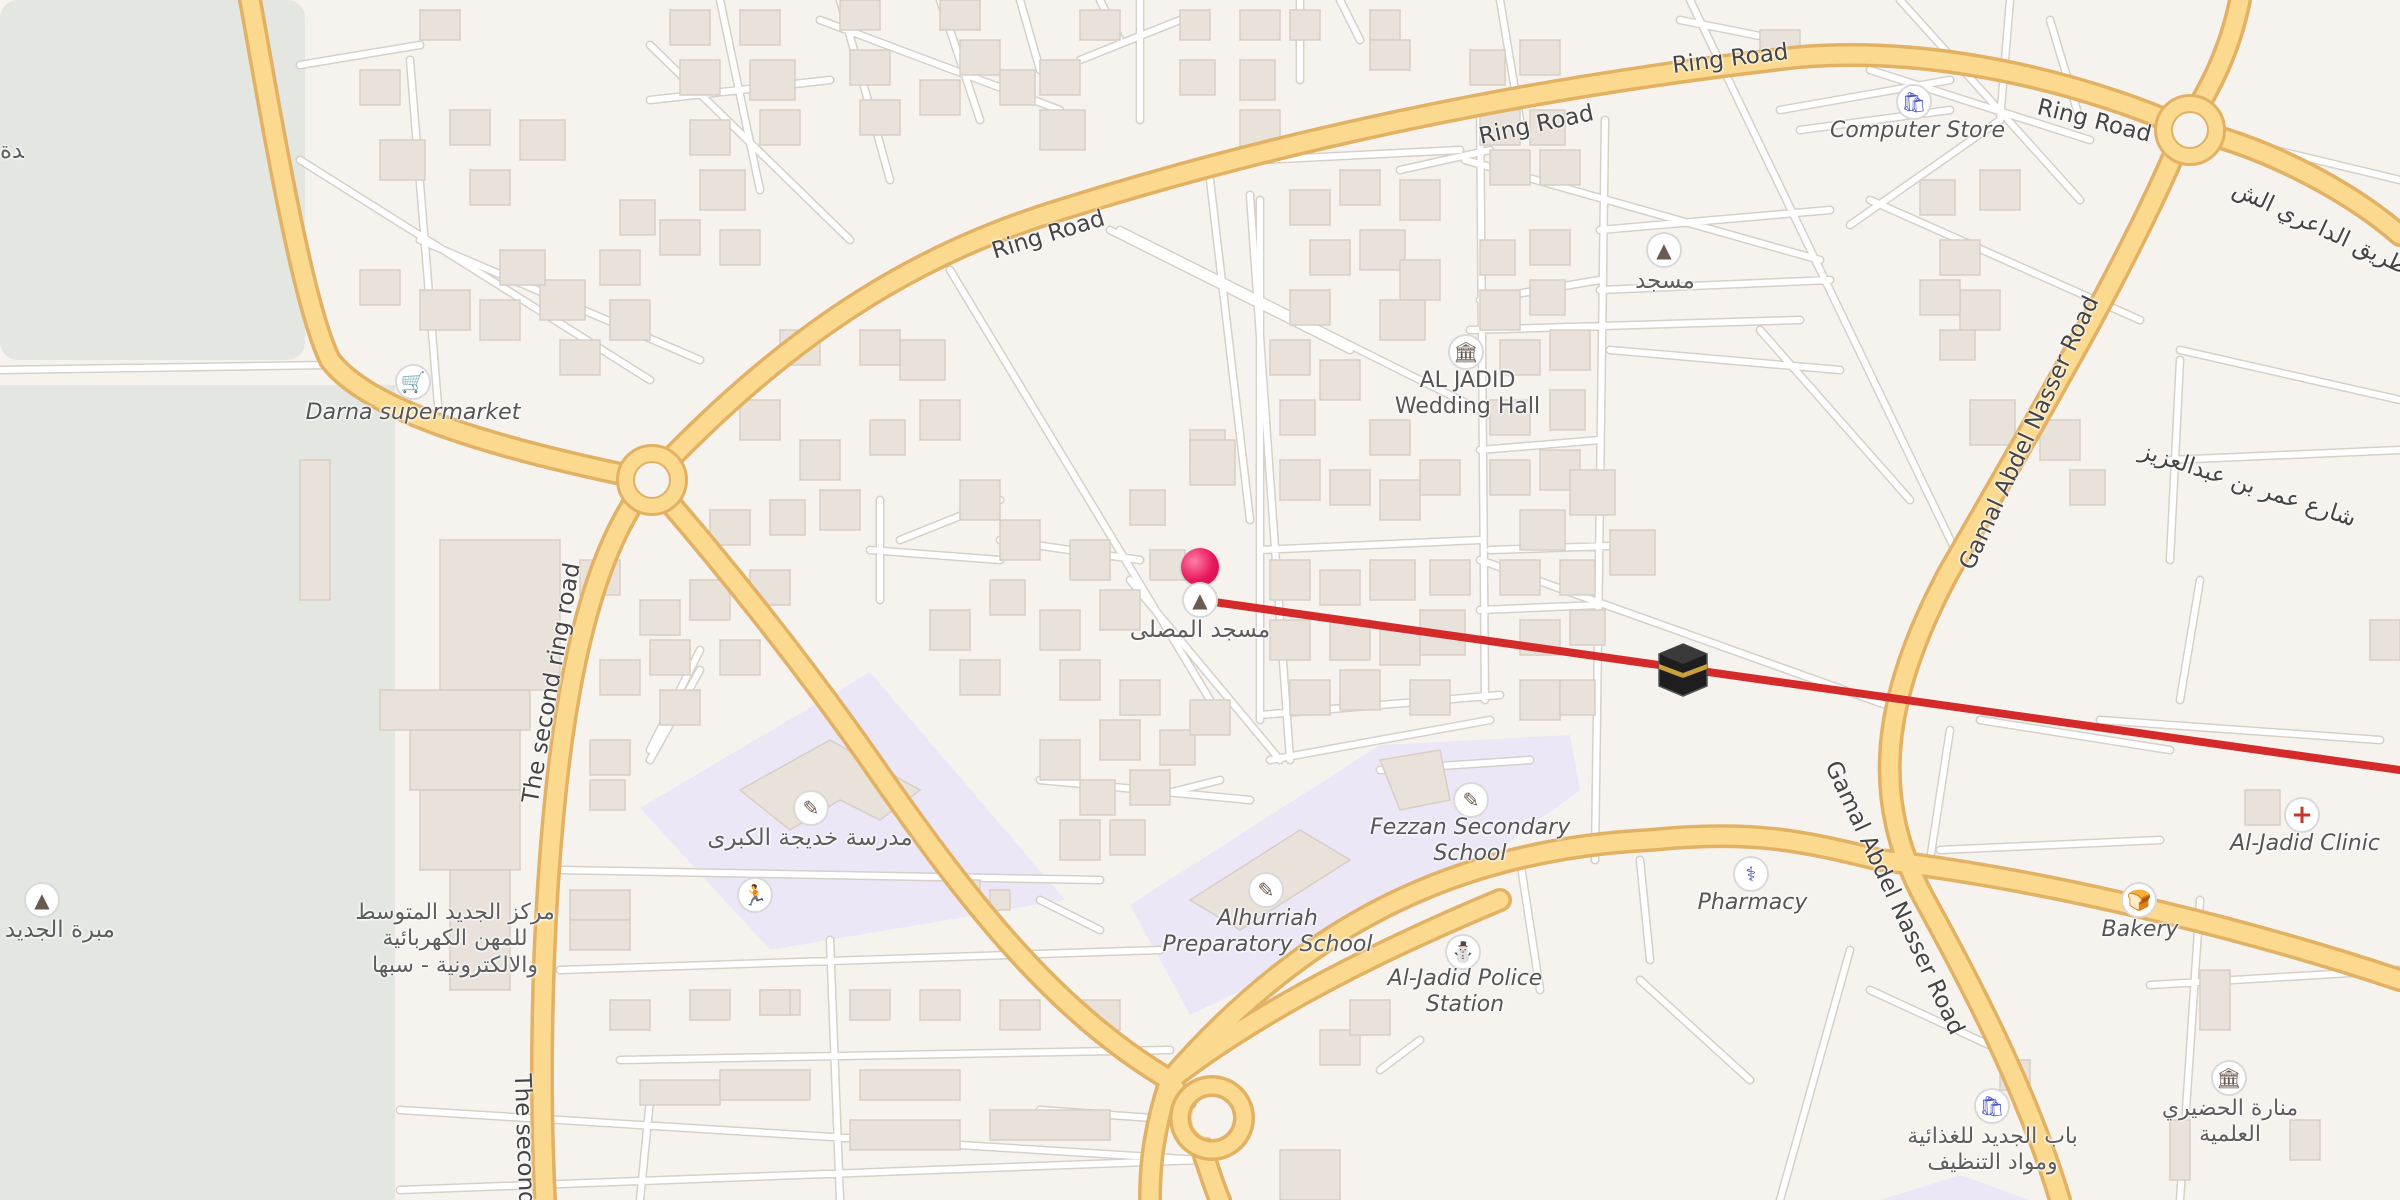 This screenshot has width=2400, height=1200. I want to click on bab-store-label-line-1: باب الجديد للغذائية, so click(1992, 1136).